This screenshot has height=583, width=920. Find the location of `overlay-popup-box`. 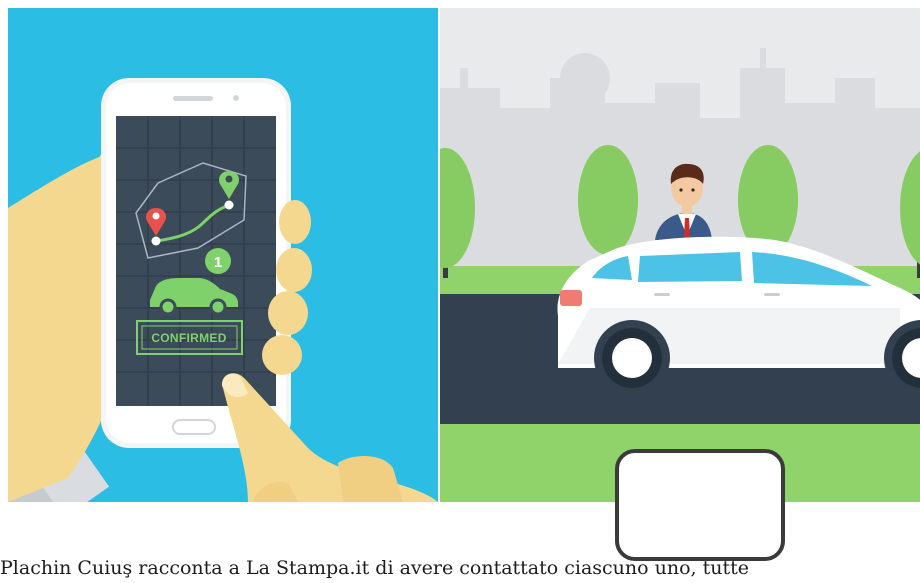

overlay-popup-box is located at coordinates (700, 505).